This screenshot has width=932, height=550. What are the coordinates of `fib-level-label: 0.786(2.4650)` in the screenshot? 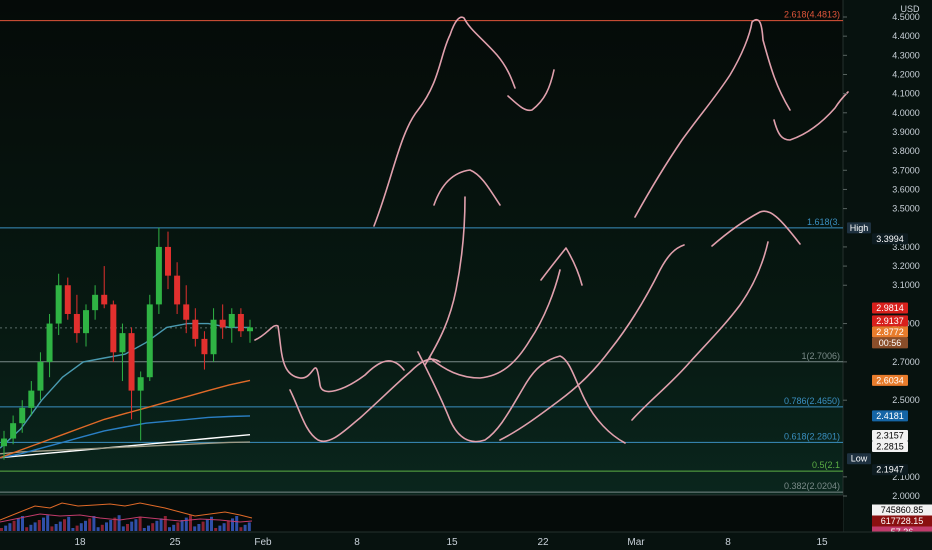 It's located at (812, 401).